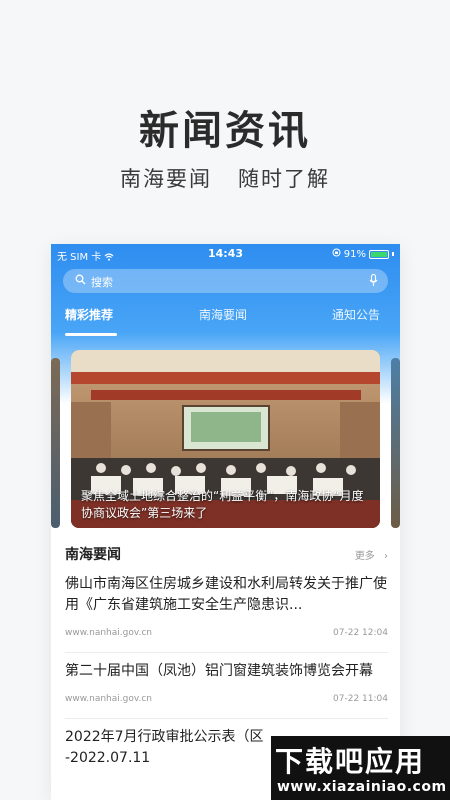  What do you see at coordinates (395, 443) in the screenshot?
I see `banner-next-peek` at bounding box center [395, 443].